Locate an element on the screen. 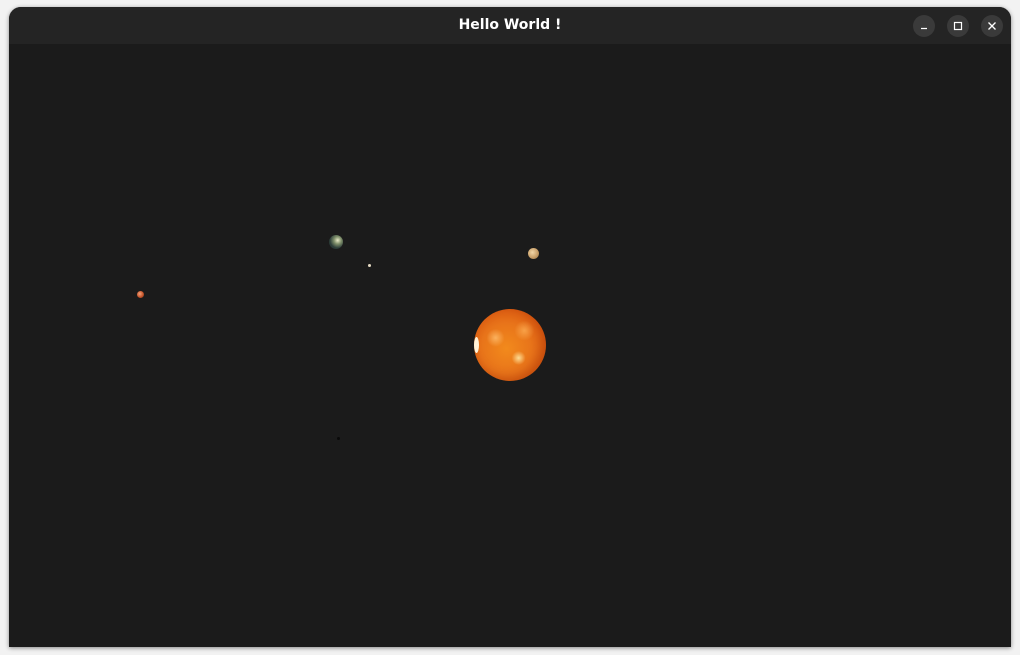 Image resolution: width=1020 pixels, height=655 pixels. minimize-icon is located at coordinates (924, 28).